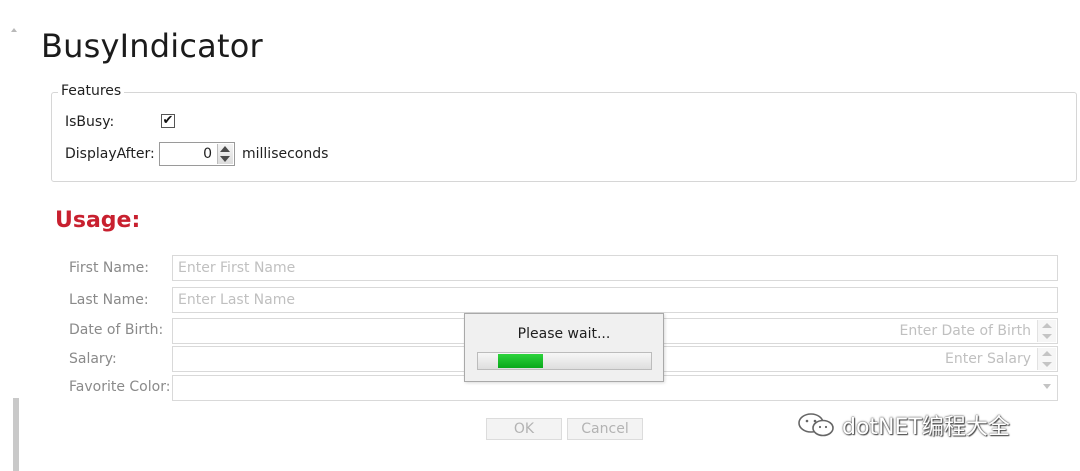 The image size is (1080, 471). Describe the element at coordinates (14, 30) in the screenshot. I see `scroll-up-arrow-icon` at that location.